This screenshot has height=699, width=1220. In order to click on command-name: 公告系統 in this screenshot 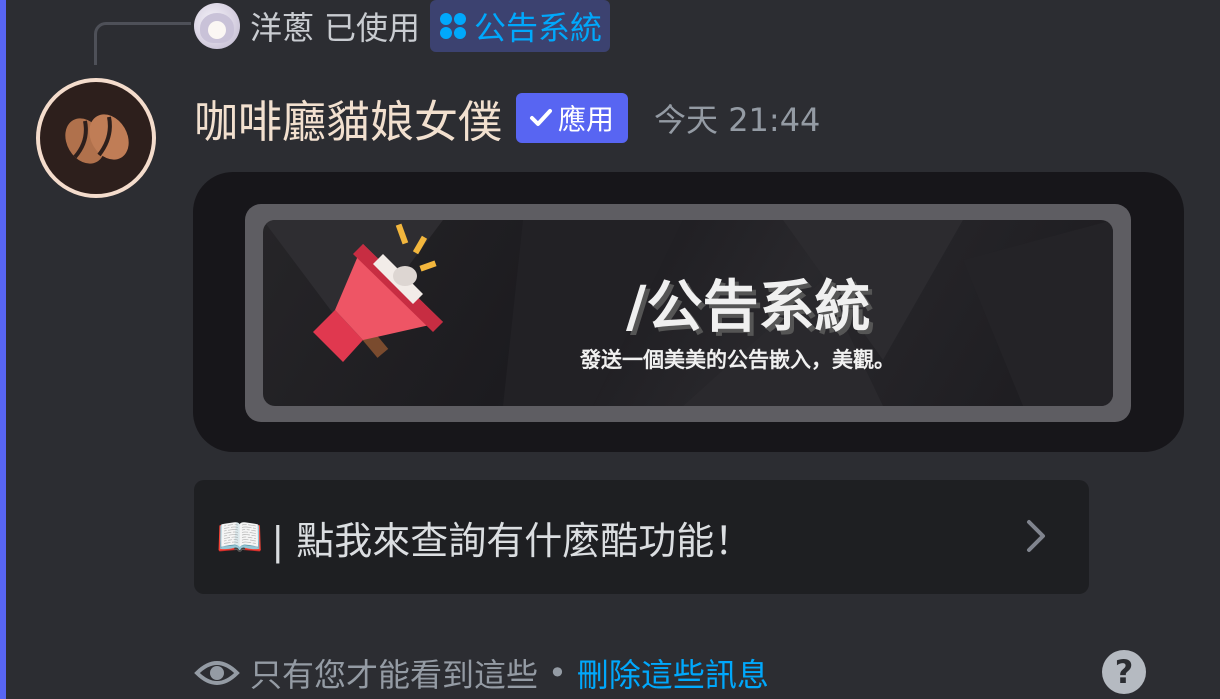, I will do `click(538, 28)`.